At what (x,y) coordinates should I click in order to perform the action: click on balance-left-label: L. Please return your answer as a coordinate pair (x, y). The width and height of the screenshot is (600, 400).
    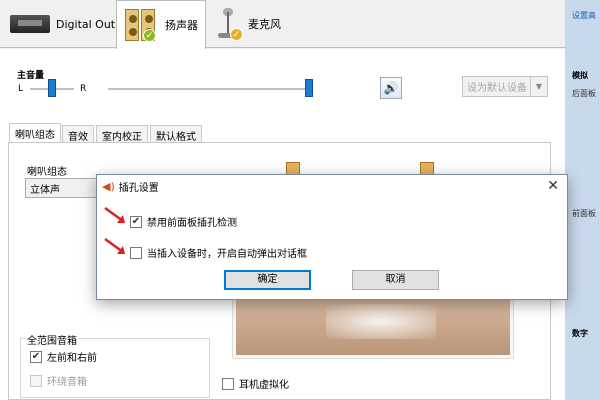
    Looking at the image, I should click on (21, 89).